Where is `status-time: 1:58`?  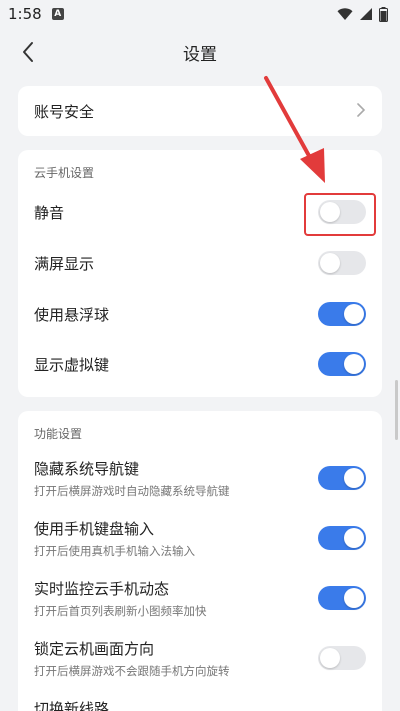 status-time: 1:58 is located at coordinates (25, 14).